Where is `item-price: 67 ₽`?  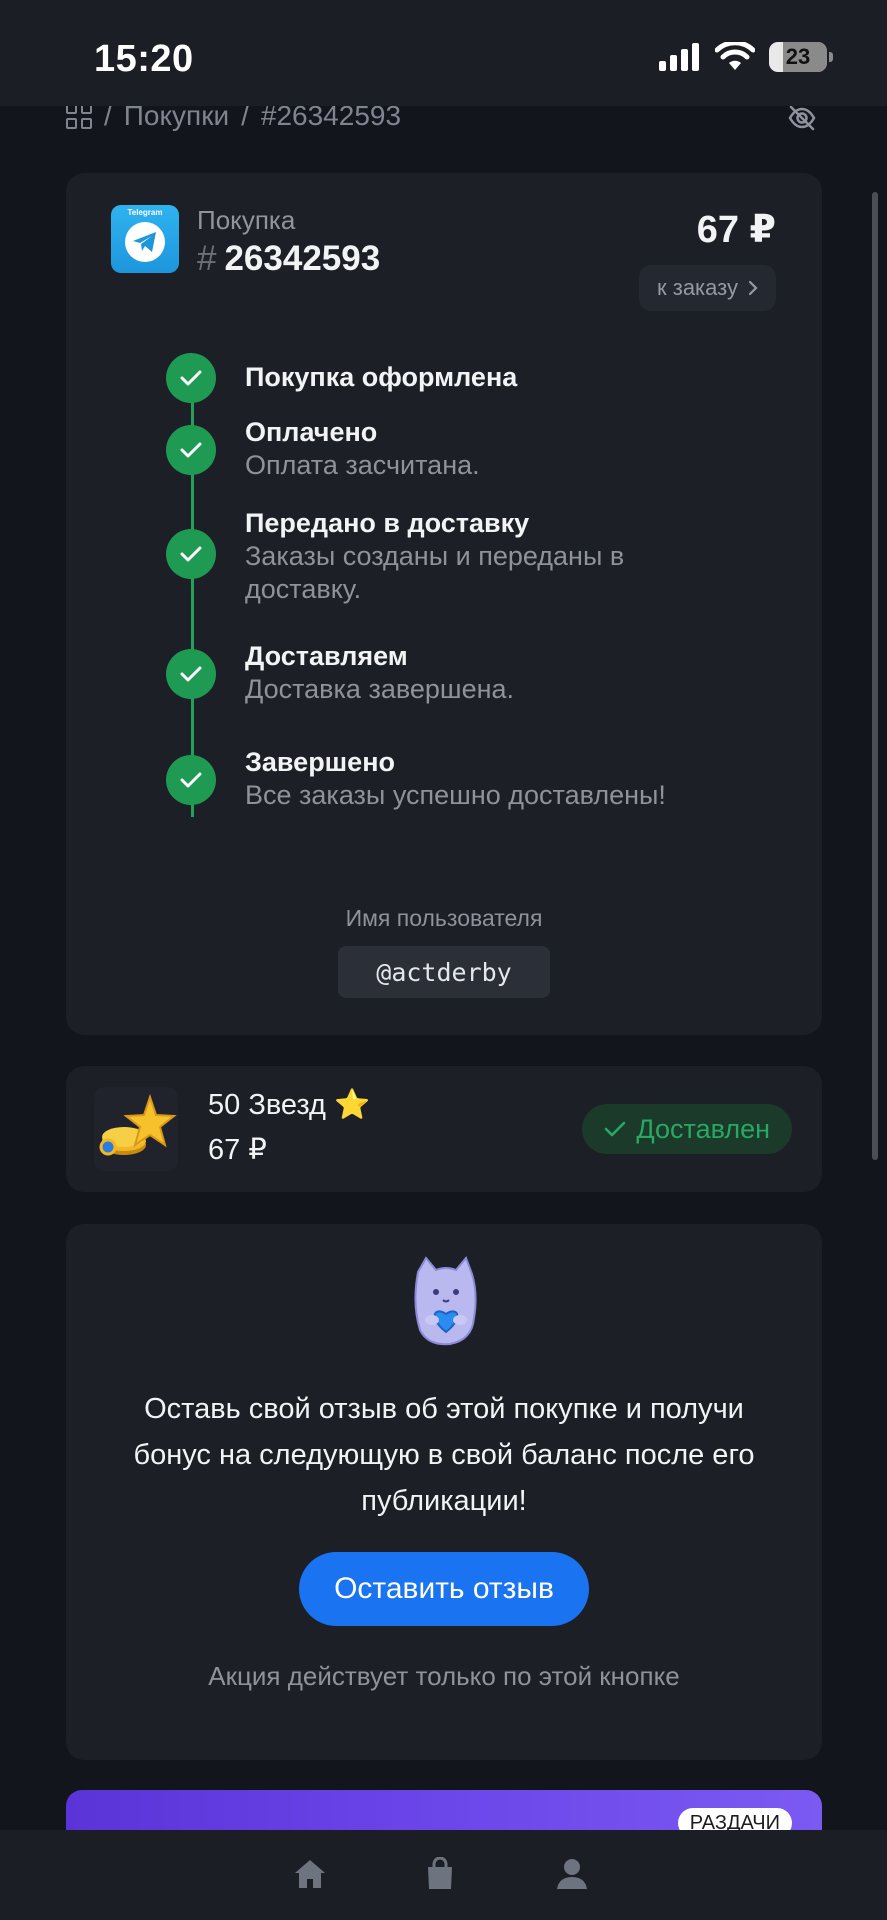 item-price: 67 ₽ is located at coordinates (237, 1150).